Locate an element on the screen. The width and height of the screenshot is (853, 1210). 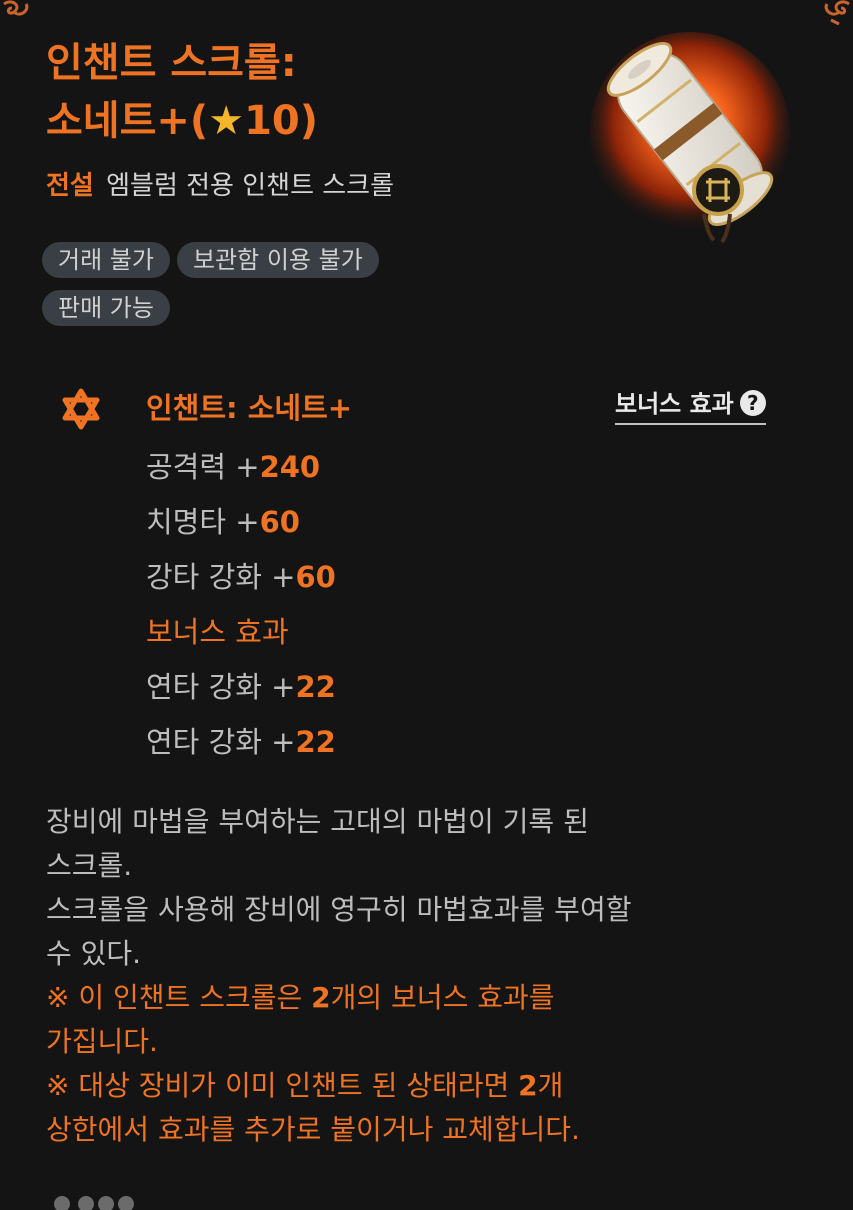
stat-label: 강타 강화 + is located at coordinates (221, 577).